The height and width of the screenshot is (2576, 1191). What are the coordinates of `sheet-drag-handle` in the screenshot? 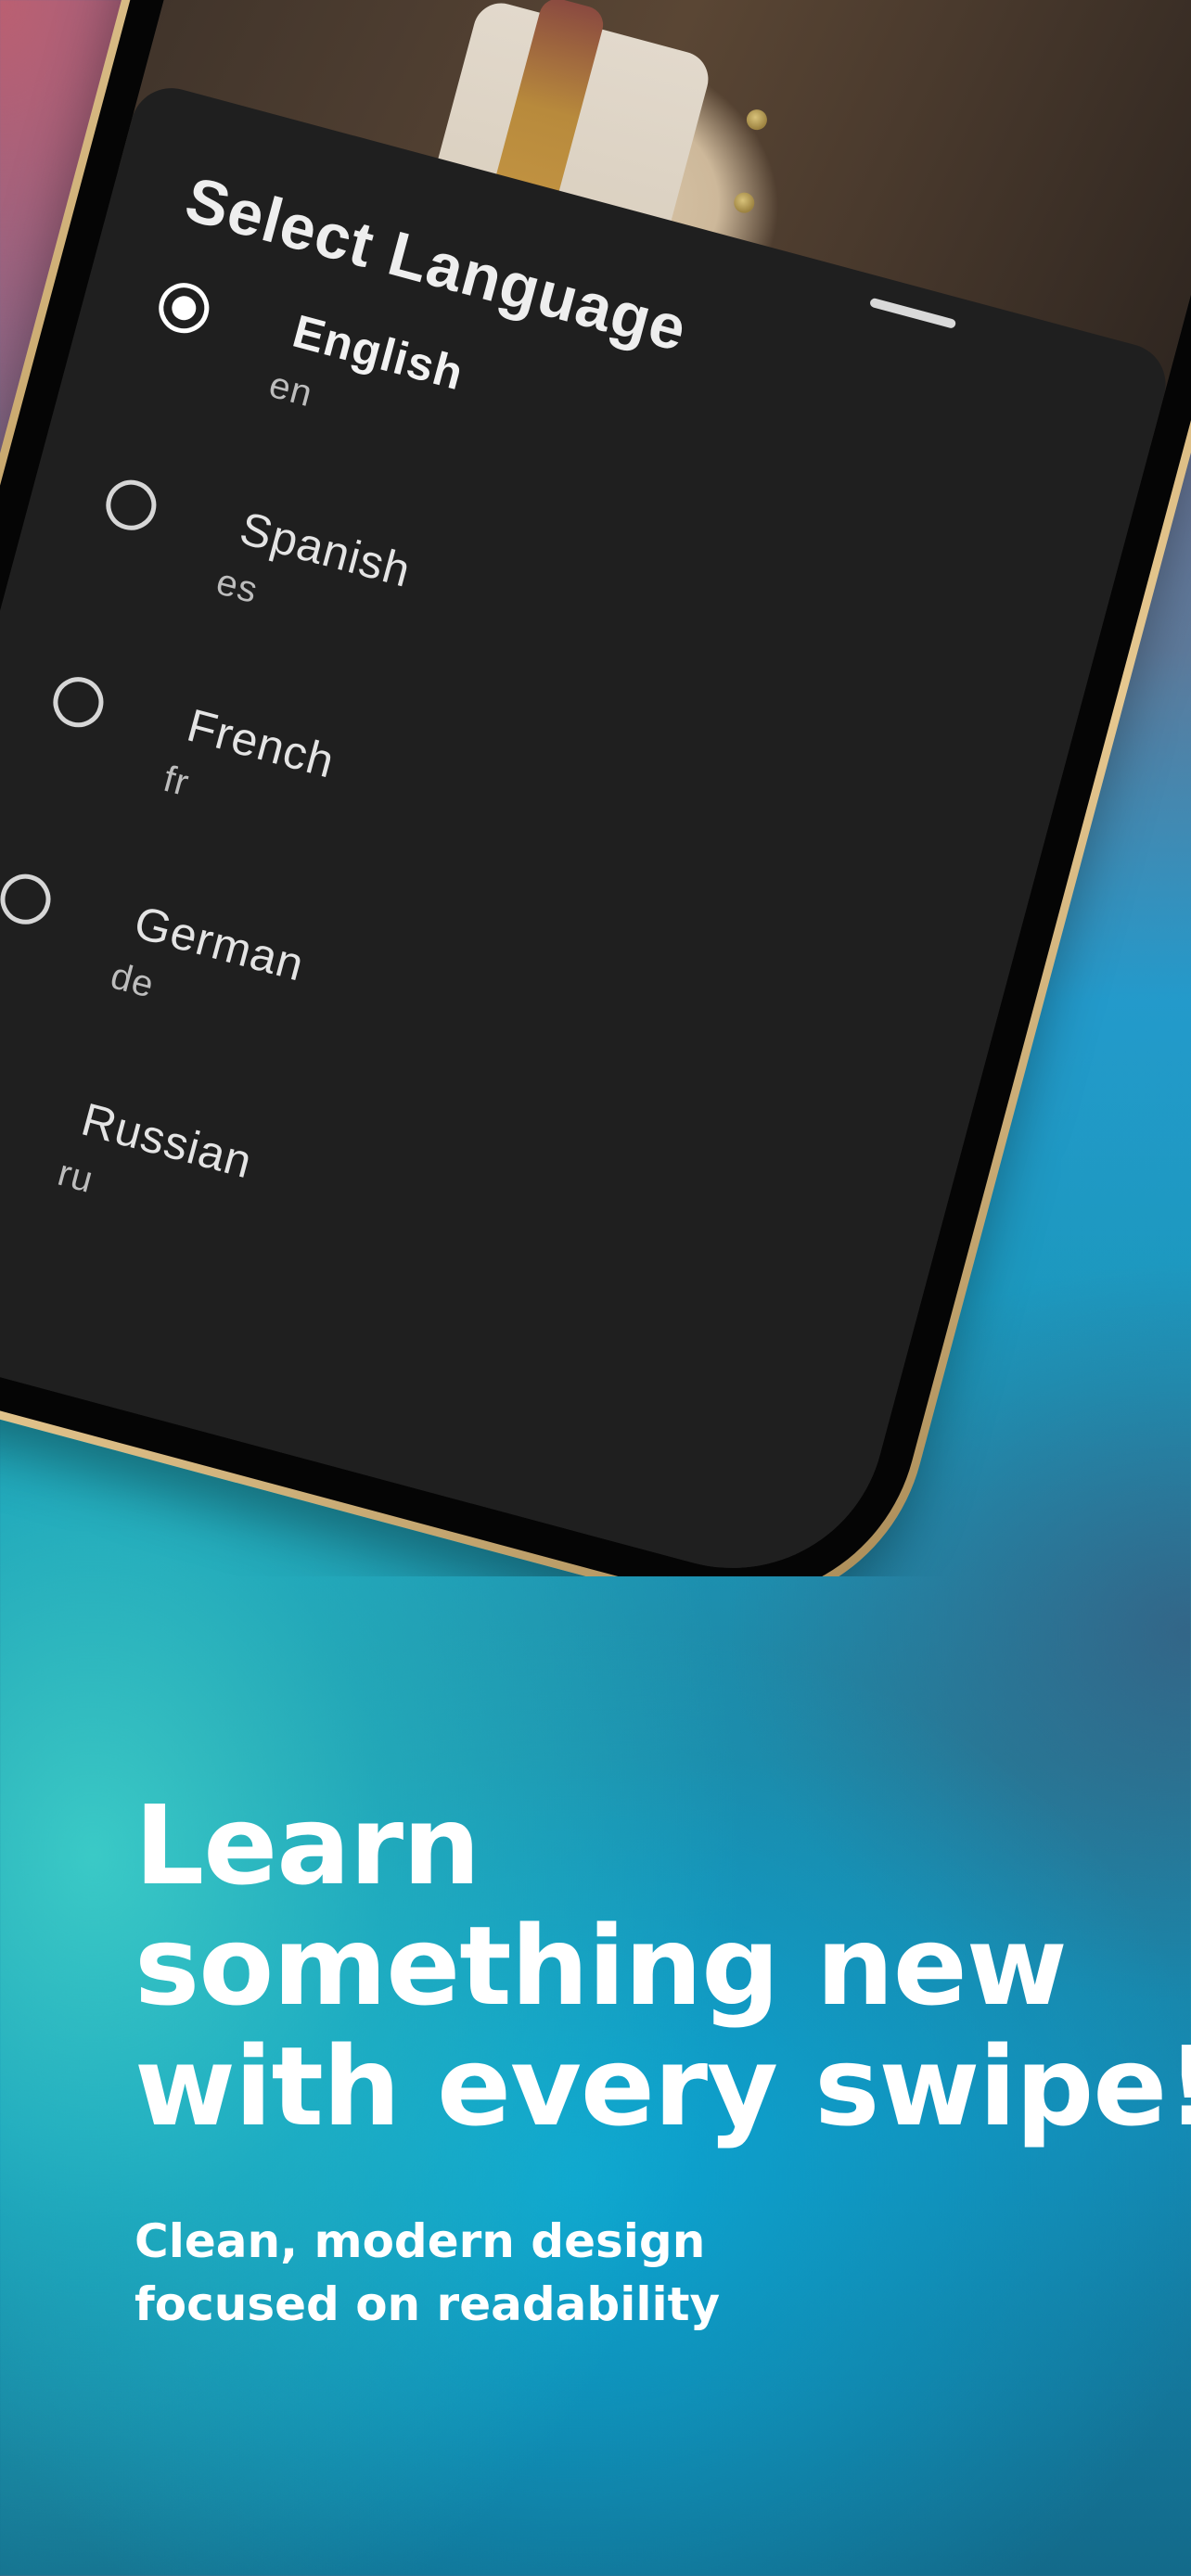 It's located at (912, 313).